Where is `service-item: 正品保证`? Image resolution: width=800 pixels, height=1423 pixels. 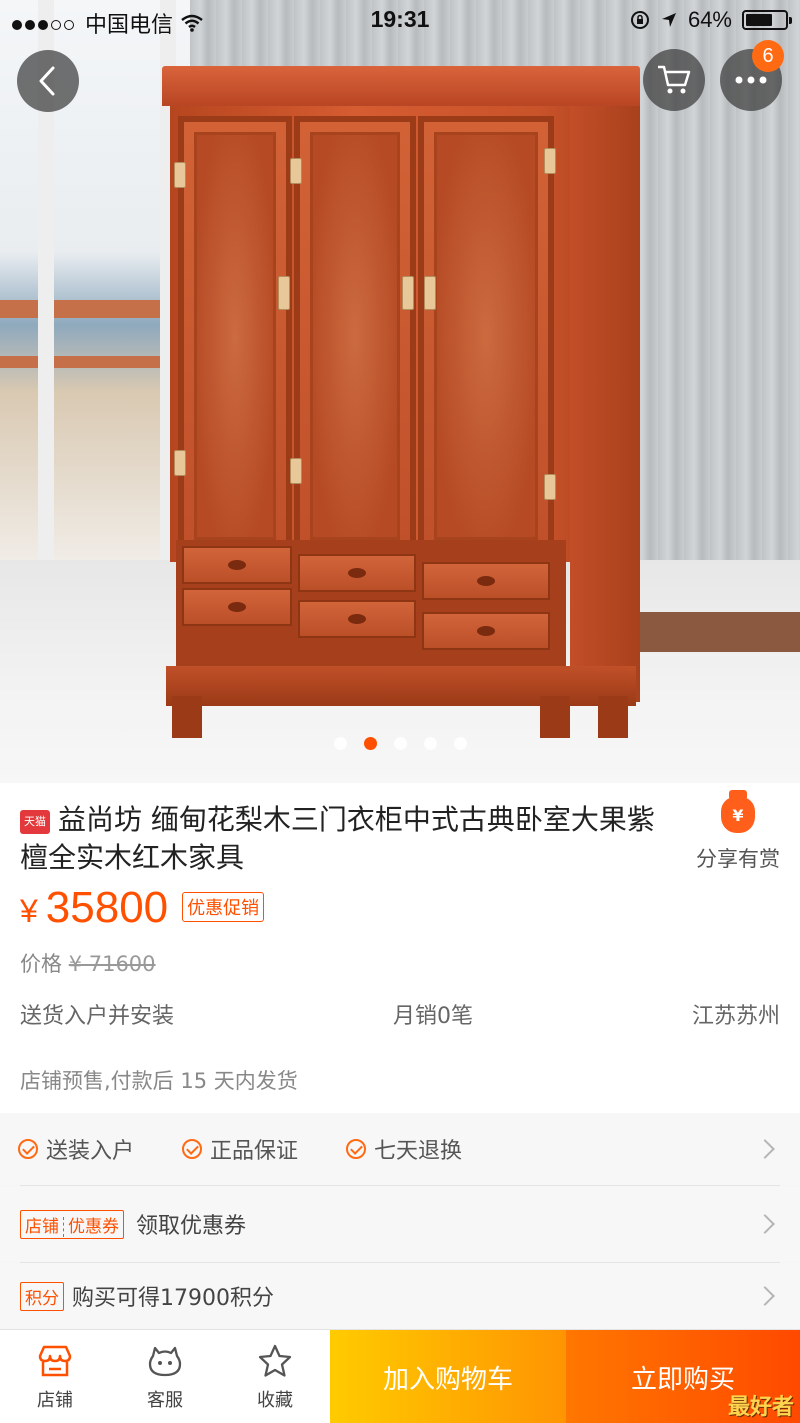 service-item: 正品保证 is located at coordinates (240, 1149).